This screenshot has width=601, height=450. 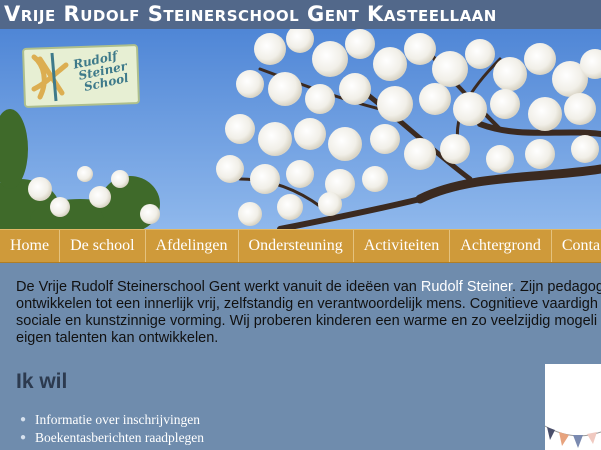 What do you see at coordinates (117, 419) in the screenshot?
I see `link-inschrijvingen-label: Informatie over inschrijvingen` at bounding box center [117, 419].